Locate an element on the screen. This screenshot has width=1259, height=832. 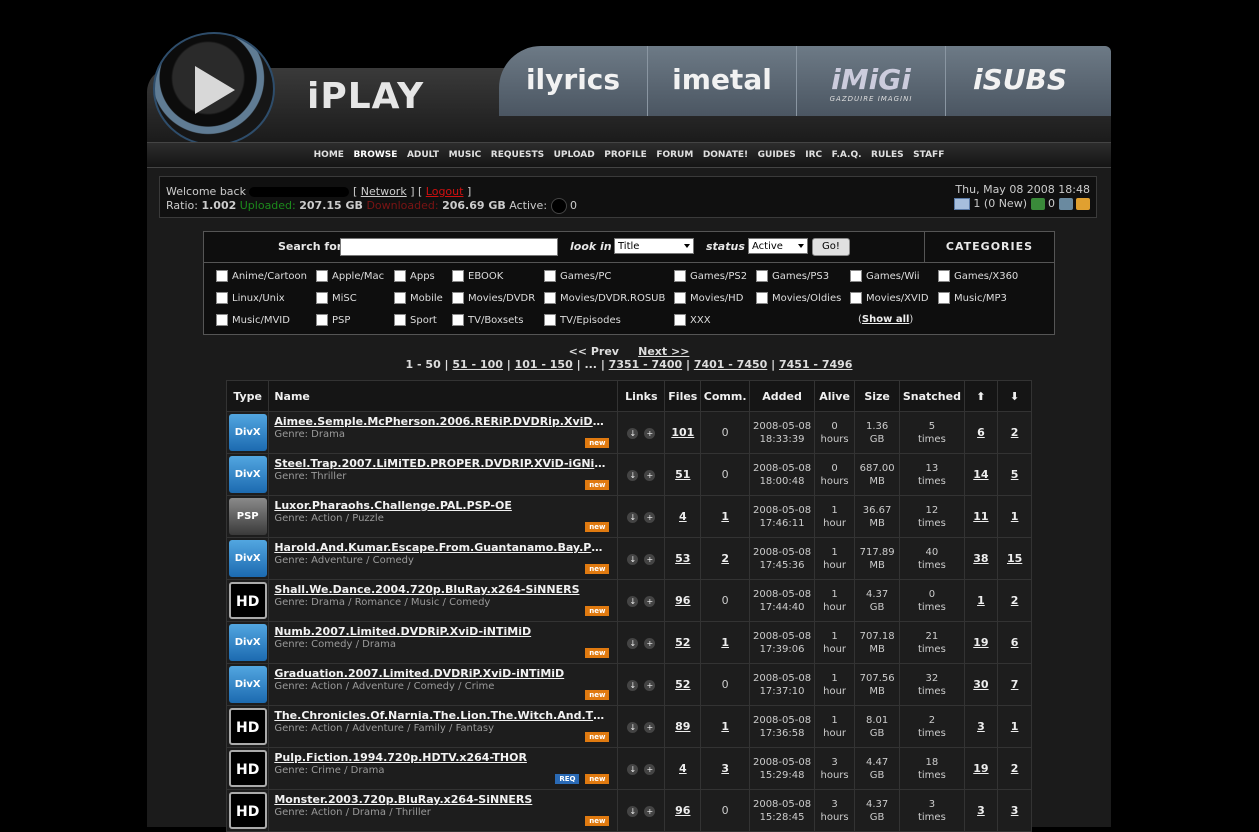
col-alive: Alive is located at coordinates (834, 396).